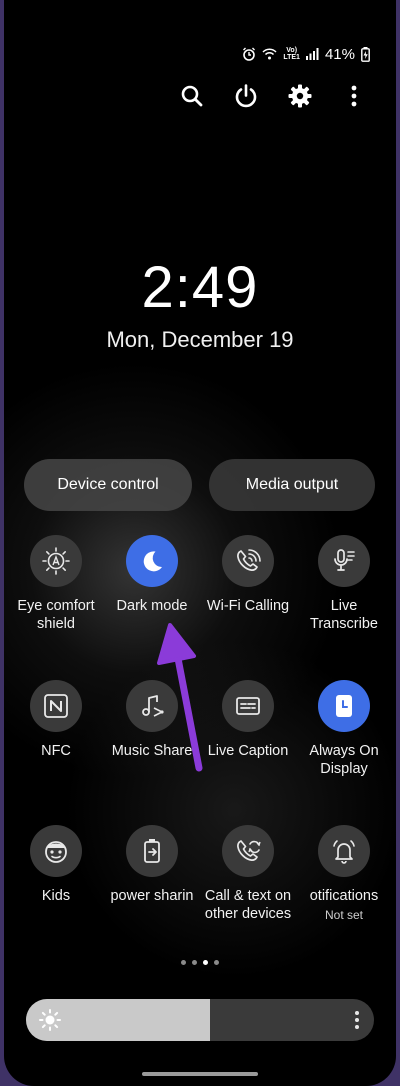  I want to click on tile-always-on-display-toggle, so click(344, 706).